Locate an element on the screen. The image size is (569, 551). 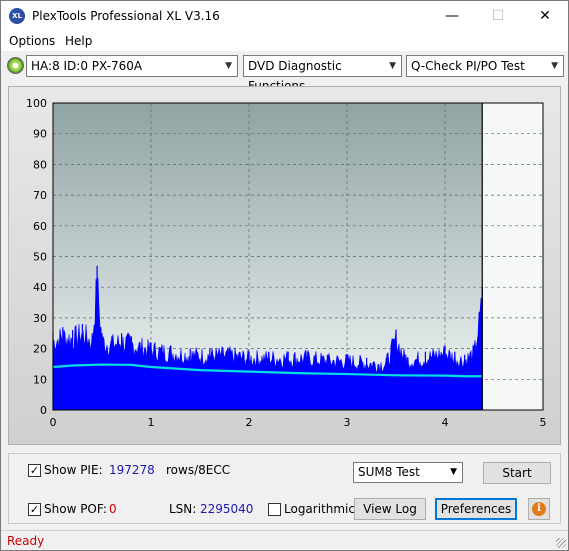
show-pie-label: Show PIE: is located at coordinates (73, 470).